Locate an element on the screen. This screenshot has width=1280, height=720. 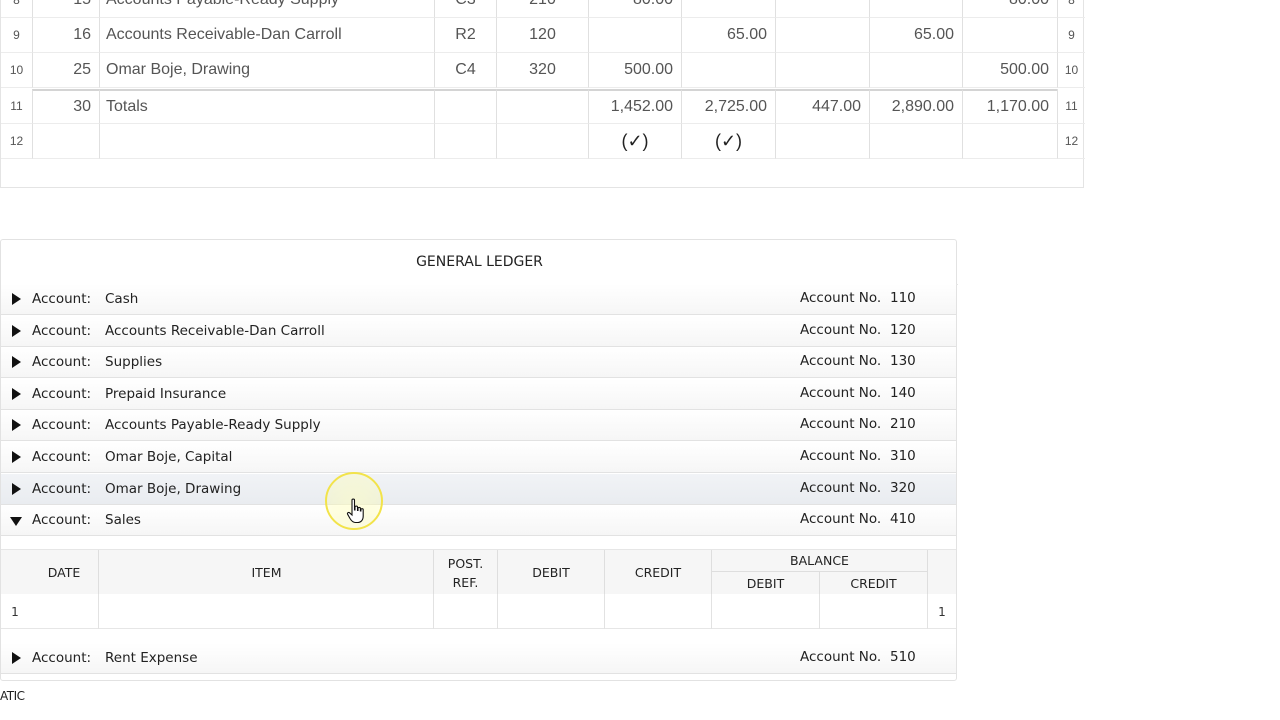
account-row: Account: Sales Account No. 410 is located at coordinates (478, 520).